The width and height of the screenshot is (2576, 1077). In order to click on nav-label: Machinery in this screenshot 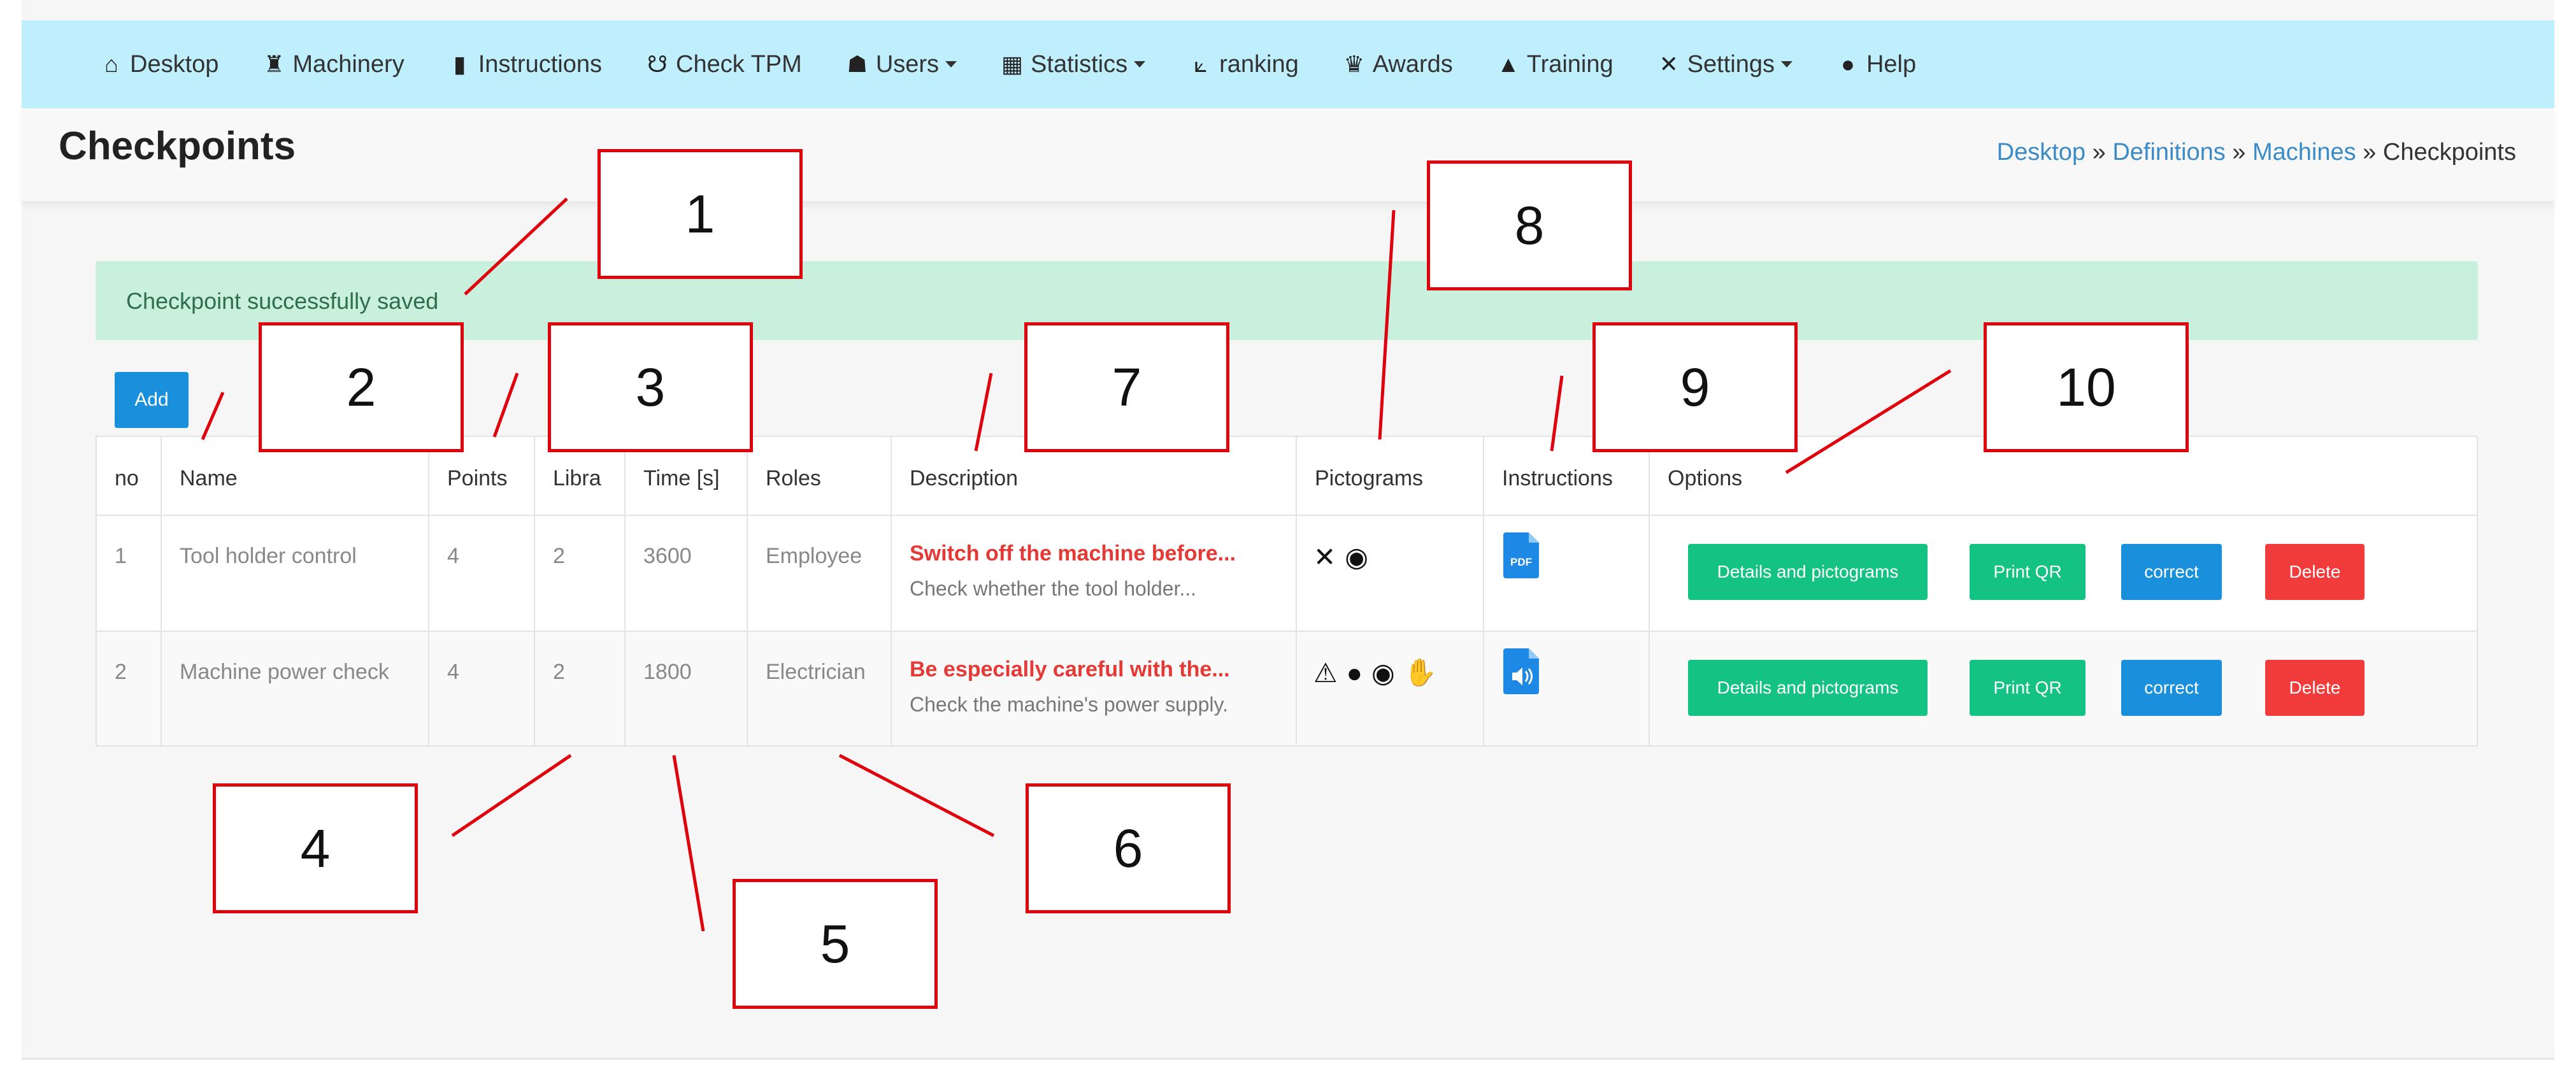, I will do `click(348, 64)`.